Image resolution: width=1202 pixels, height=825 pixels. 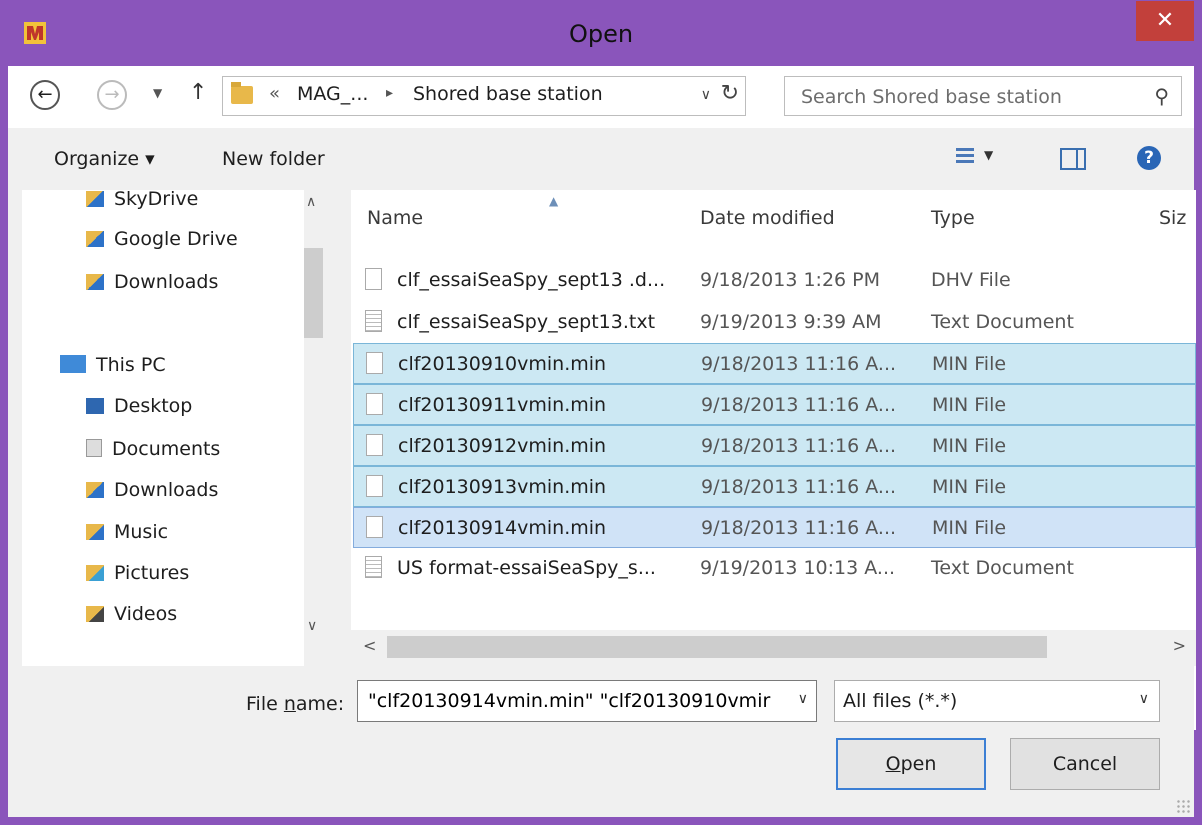 What do you see at coordinates (573, 701) in the screenshot?
I see `file-name-input` at bounding box center [573, 701].